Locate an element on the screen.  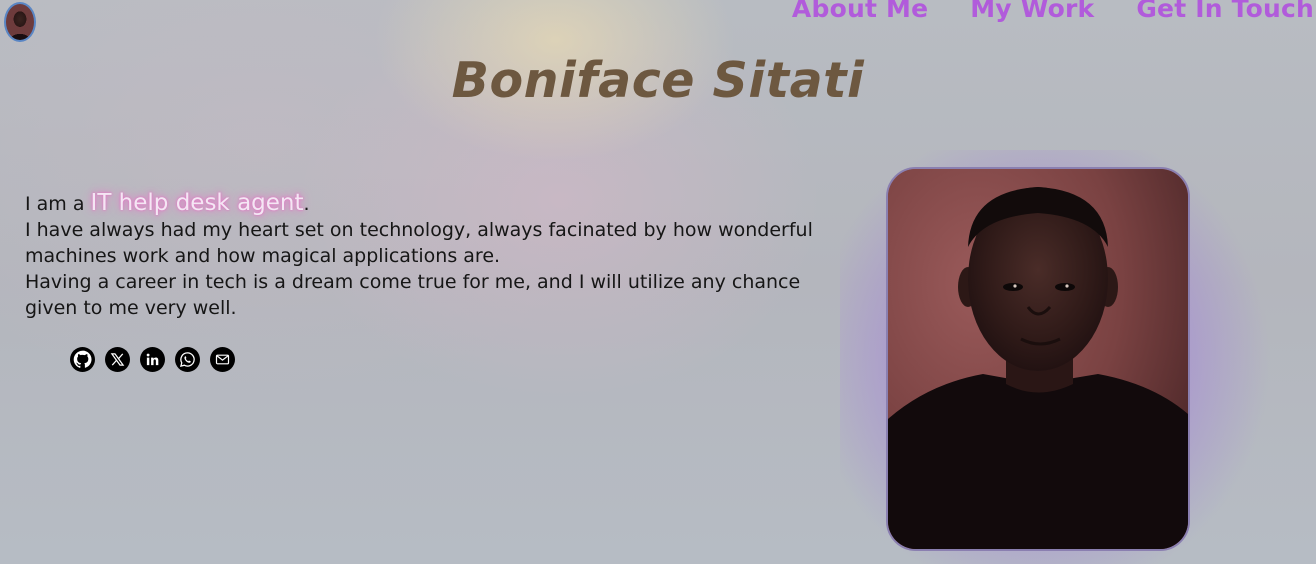
intro-suffix: . is located at coordinates (306, 204).